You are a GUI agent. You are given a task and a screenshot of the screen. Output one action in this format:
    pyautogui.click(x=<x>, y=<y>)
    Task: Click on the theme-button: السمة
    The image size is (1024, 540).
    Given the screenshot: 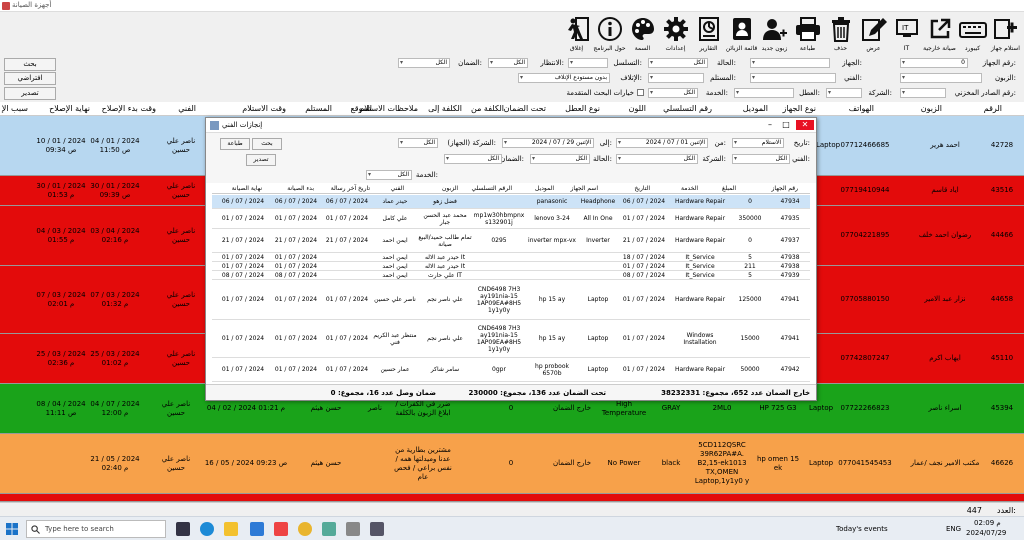 What is the action you would take?
    pyautogui.click(x=642, y=34)
    